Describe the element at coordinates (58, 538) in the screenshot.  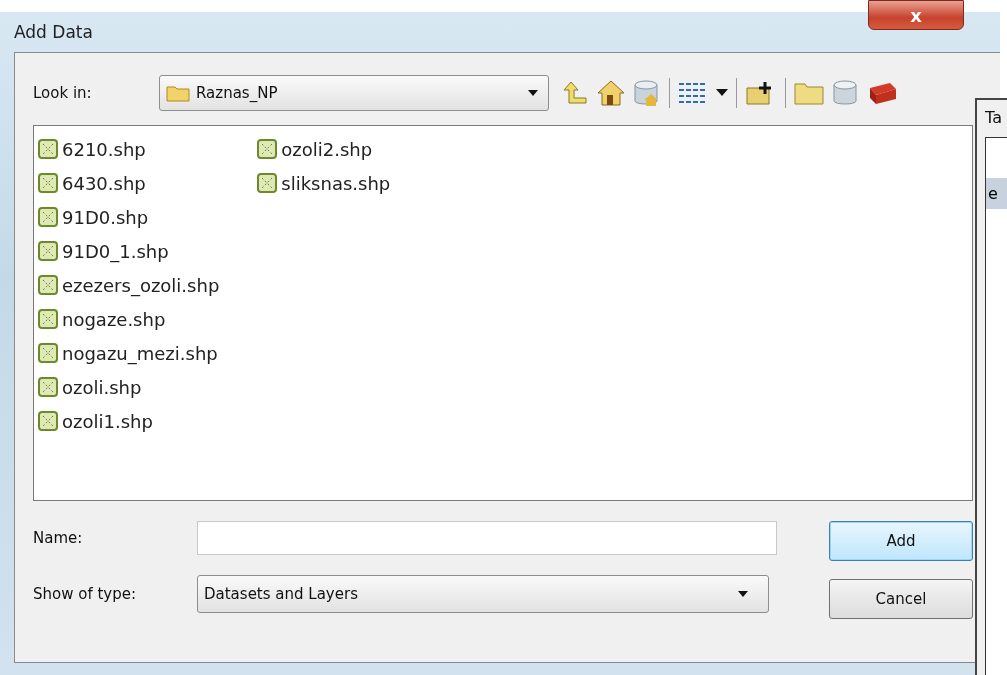
I see `name-label: Name:` at that location.